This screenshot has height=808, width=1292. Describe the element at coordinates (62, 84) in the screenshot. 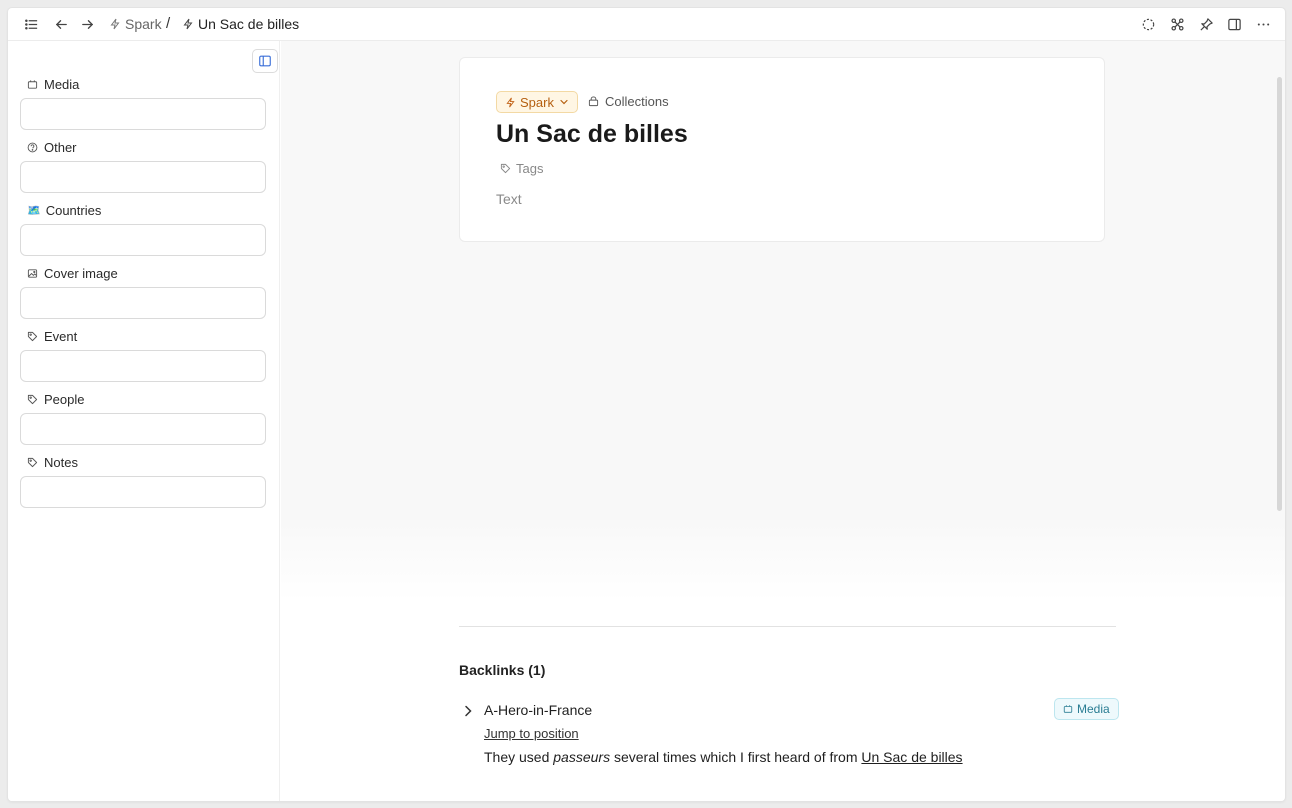

I see `property-label: Media` at that location.